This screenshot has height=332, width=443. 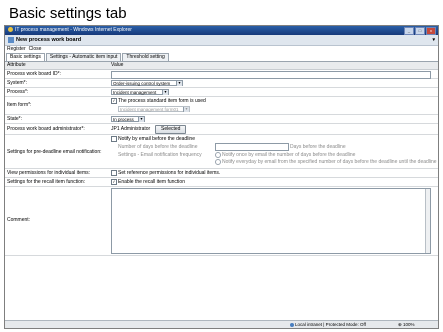 I want to click on chevron-down-icon: ▾, so click(x=433, y=40).